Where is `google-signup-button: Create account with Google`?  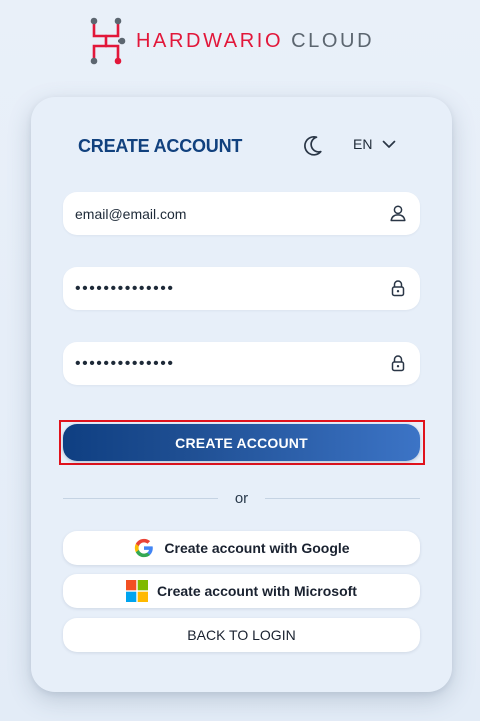 google-signup-button: Create account with Google is located at coordinates (241, 548).